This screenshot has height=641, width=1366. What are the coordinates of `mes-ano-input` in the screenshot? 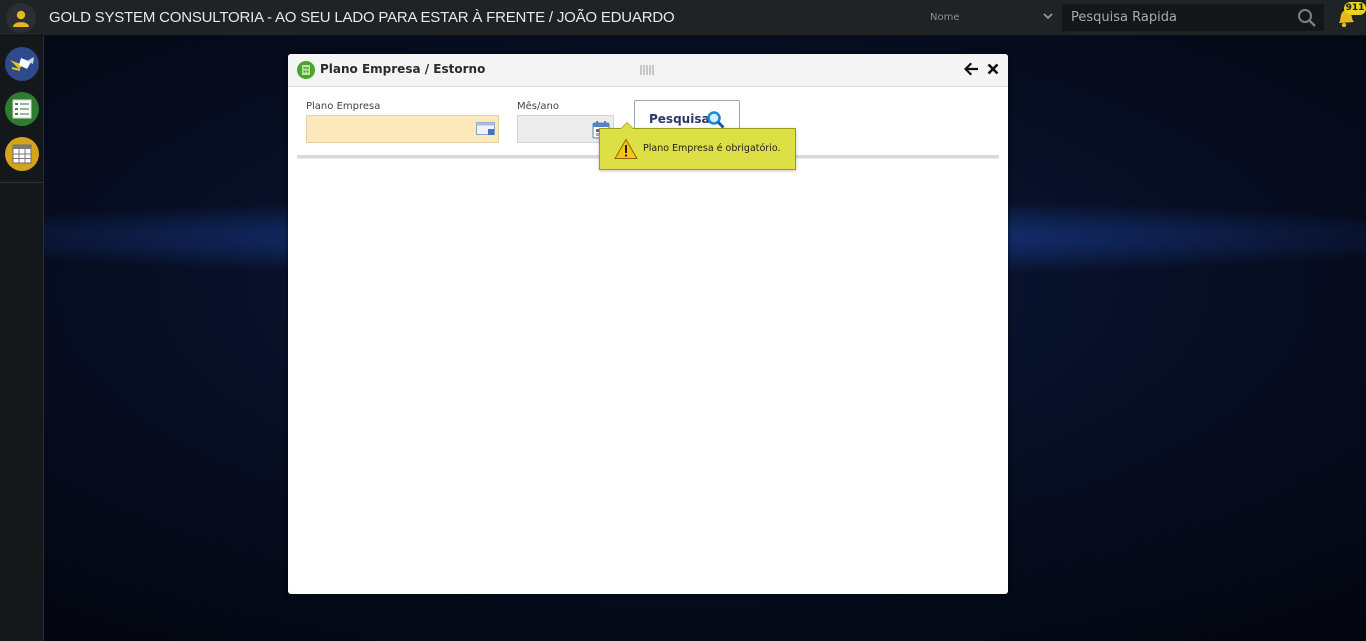 It's located at (560, 129).